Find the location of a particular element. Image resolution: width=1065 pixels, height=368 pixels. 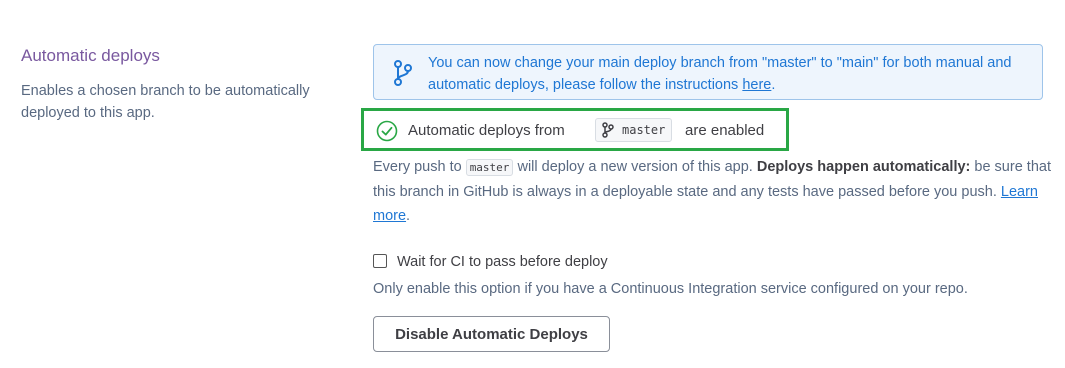

disable-automatic-deploys-button: Disable Automatic Deploys is located at coordinates (491, 334).